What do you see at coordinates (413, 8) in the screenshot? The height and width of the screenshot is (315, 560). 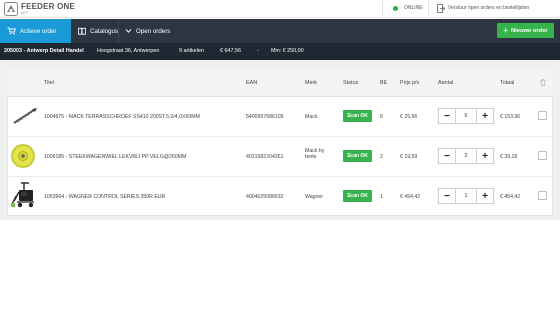 I see `online-label: ONLINE` at bounding box center [413, 8].